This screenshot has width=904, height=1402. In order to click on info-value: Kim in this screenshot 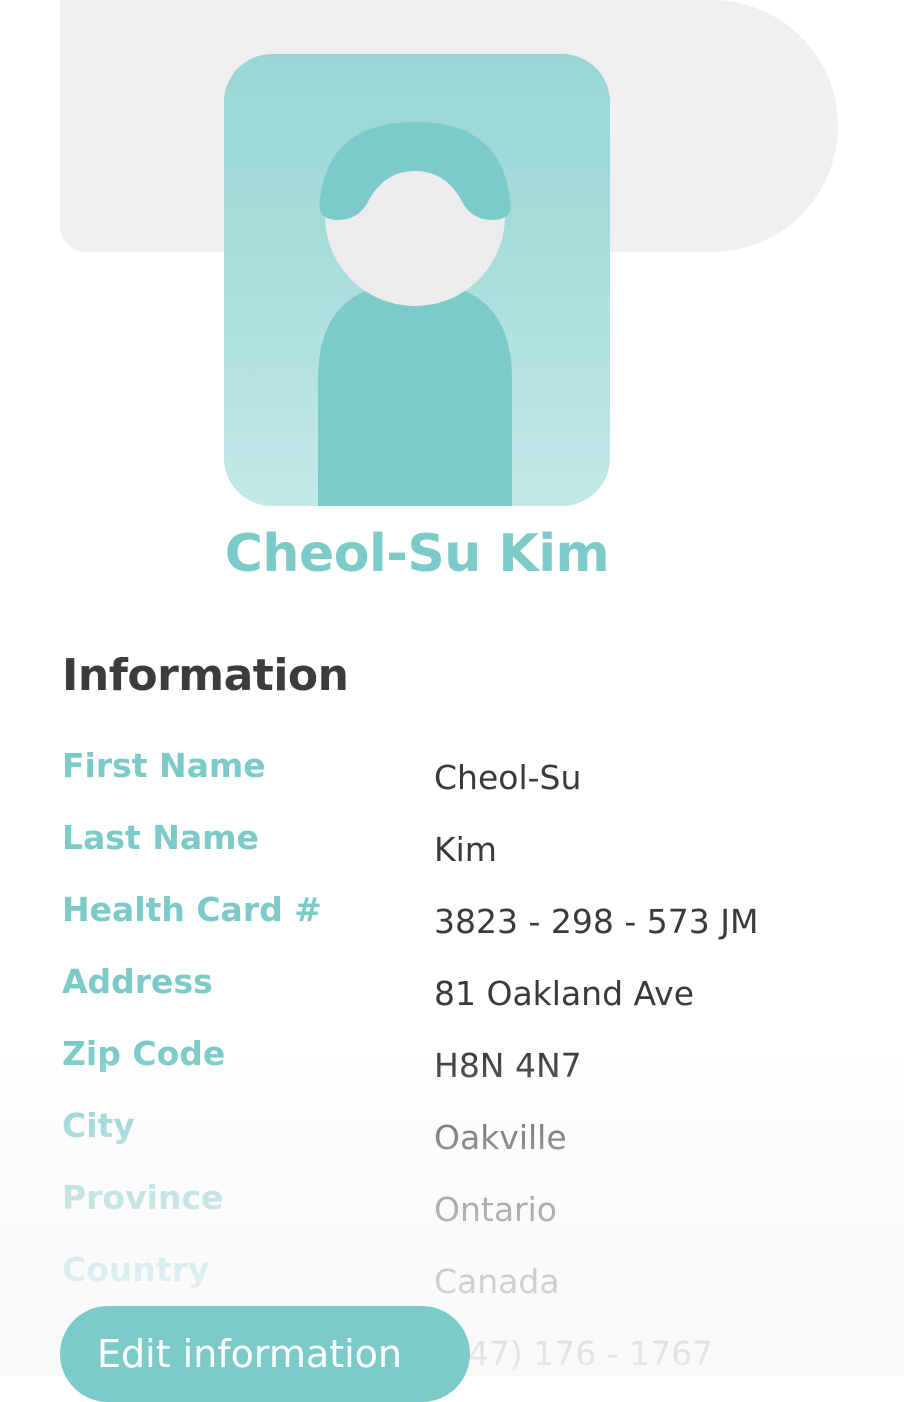, I will do `click(465, 849)`.